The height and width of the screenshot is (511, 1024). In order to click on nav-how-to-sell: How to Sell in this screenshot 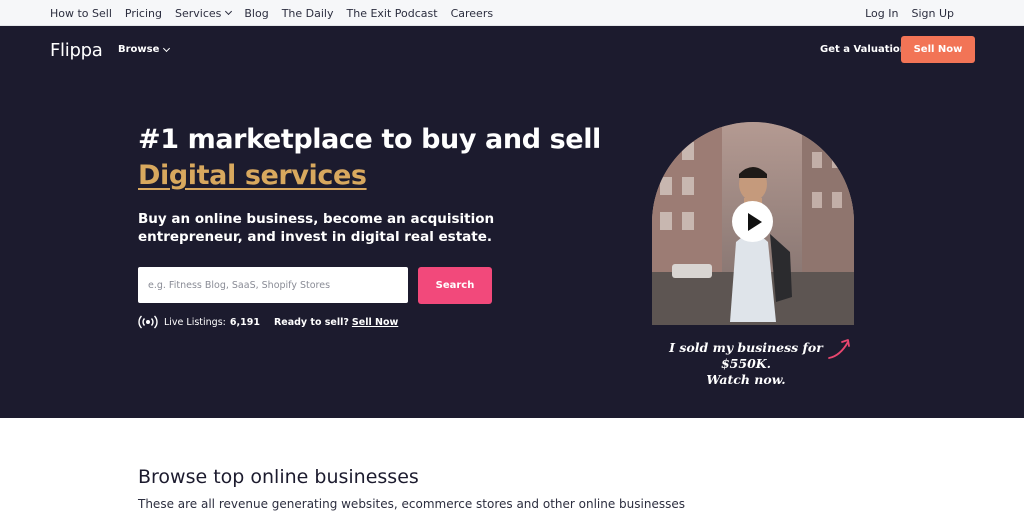, I will do `click(81, 13)`.